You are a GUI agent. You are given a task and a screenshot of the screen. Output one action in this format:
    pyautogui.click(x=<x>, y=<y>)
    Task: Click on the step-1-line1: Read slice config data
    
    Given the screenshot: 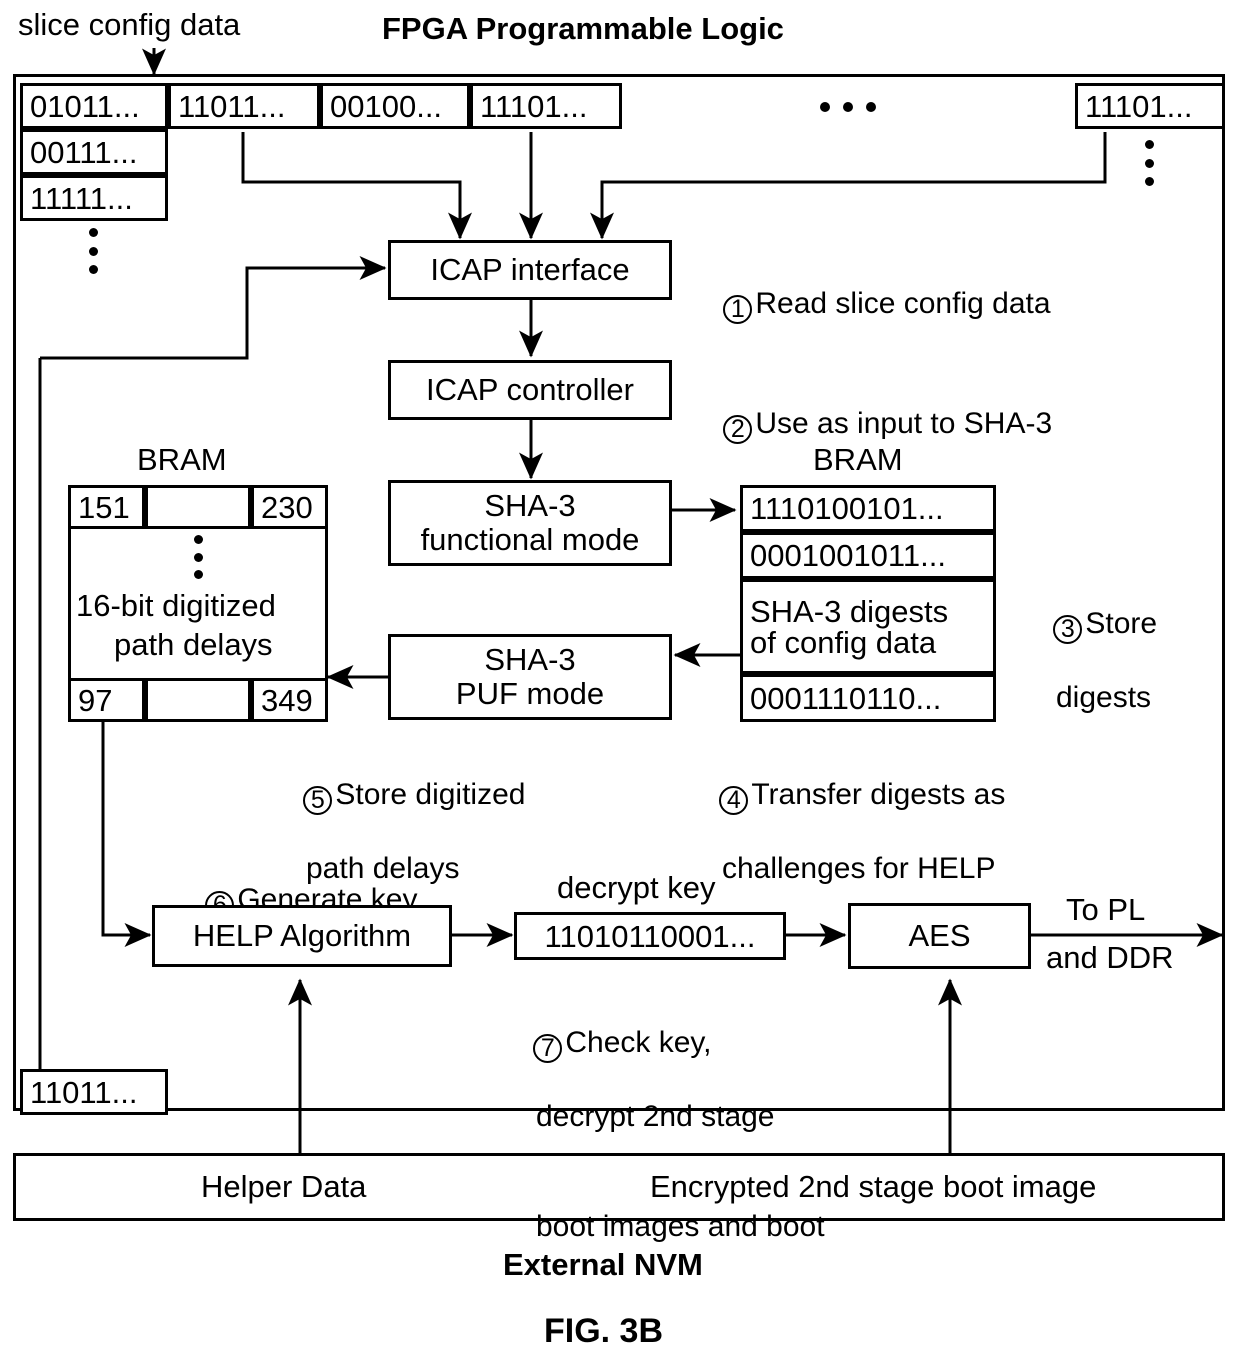 What is the action you would take?
    pyautogui.click(x=903, y=303)
    